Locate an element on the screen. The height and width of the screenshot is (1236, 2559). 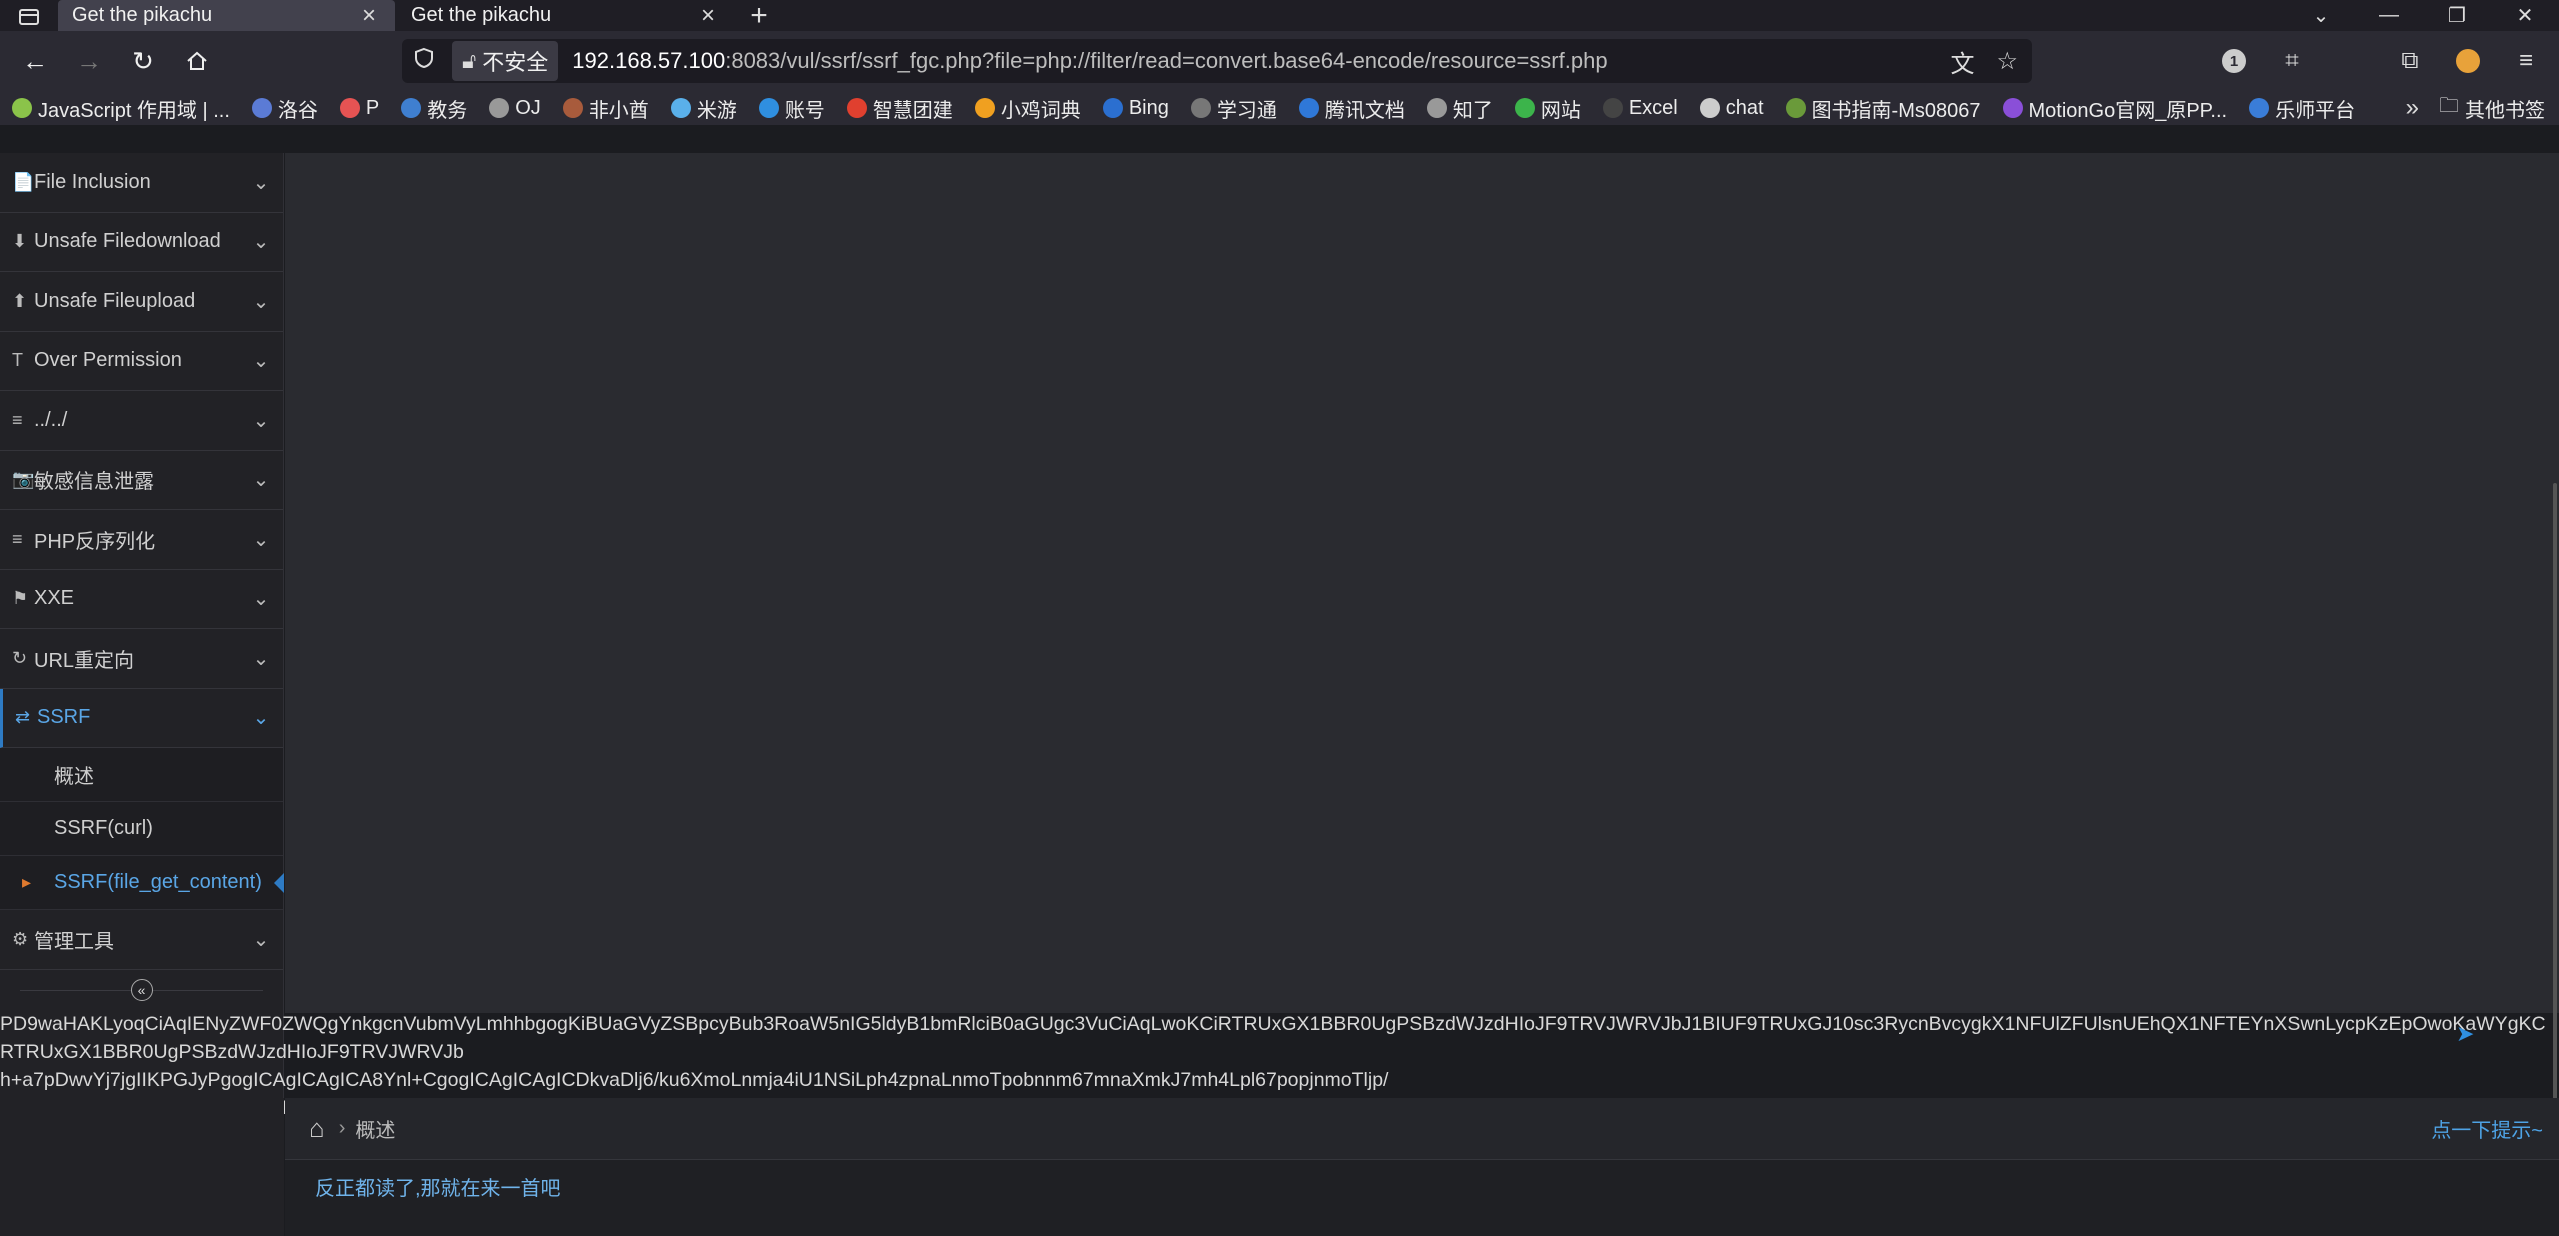
home-icon: ⌂ is located at coordinates (317, 1128).